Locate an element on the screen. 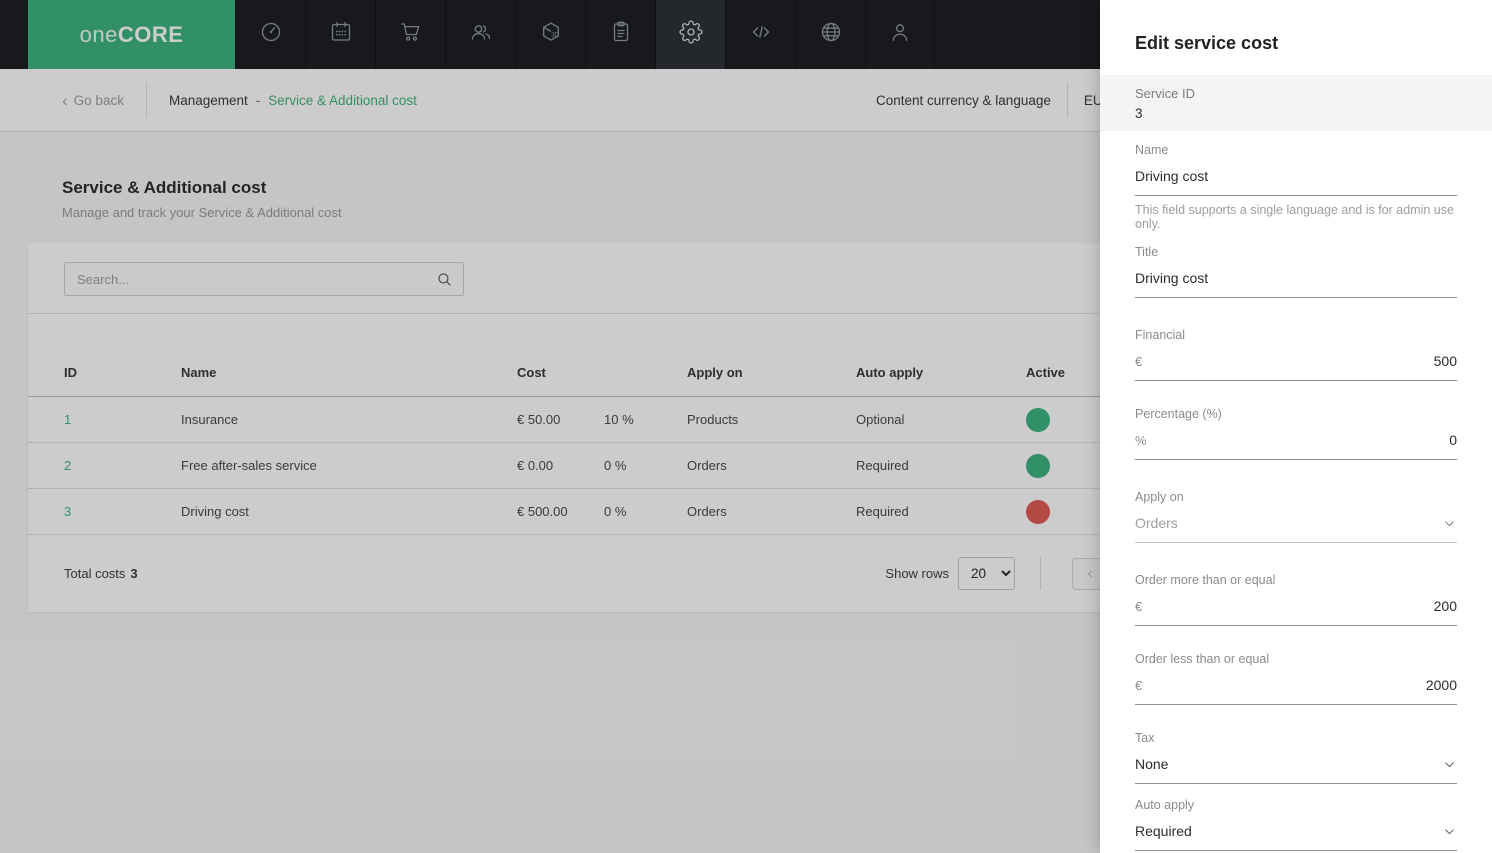 The image size is (1492, 853). field-auto-apply: Auto apply Required is located at coordinates (1296, 824).